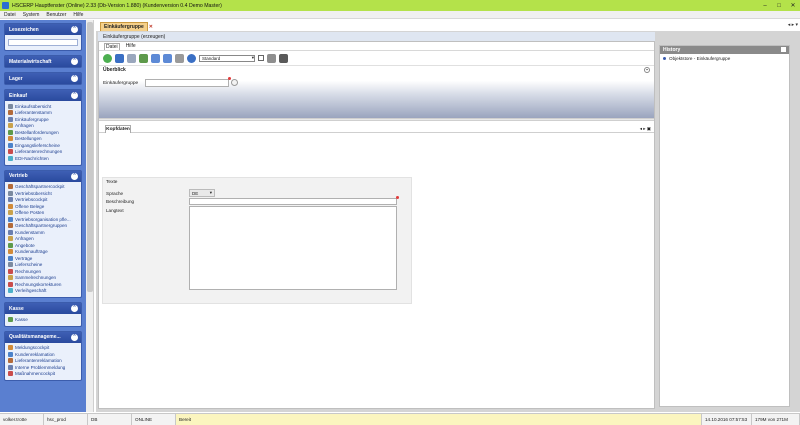 The width and height of the screenshot is (800, 425). Describe the element at coordinates (33, 106) in the screenshot. I see `sidebar-item-label: Einkaufsübersicht` at that location.